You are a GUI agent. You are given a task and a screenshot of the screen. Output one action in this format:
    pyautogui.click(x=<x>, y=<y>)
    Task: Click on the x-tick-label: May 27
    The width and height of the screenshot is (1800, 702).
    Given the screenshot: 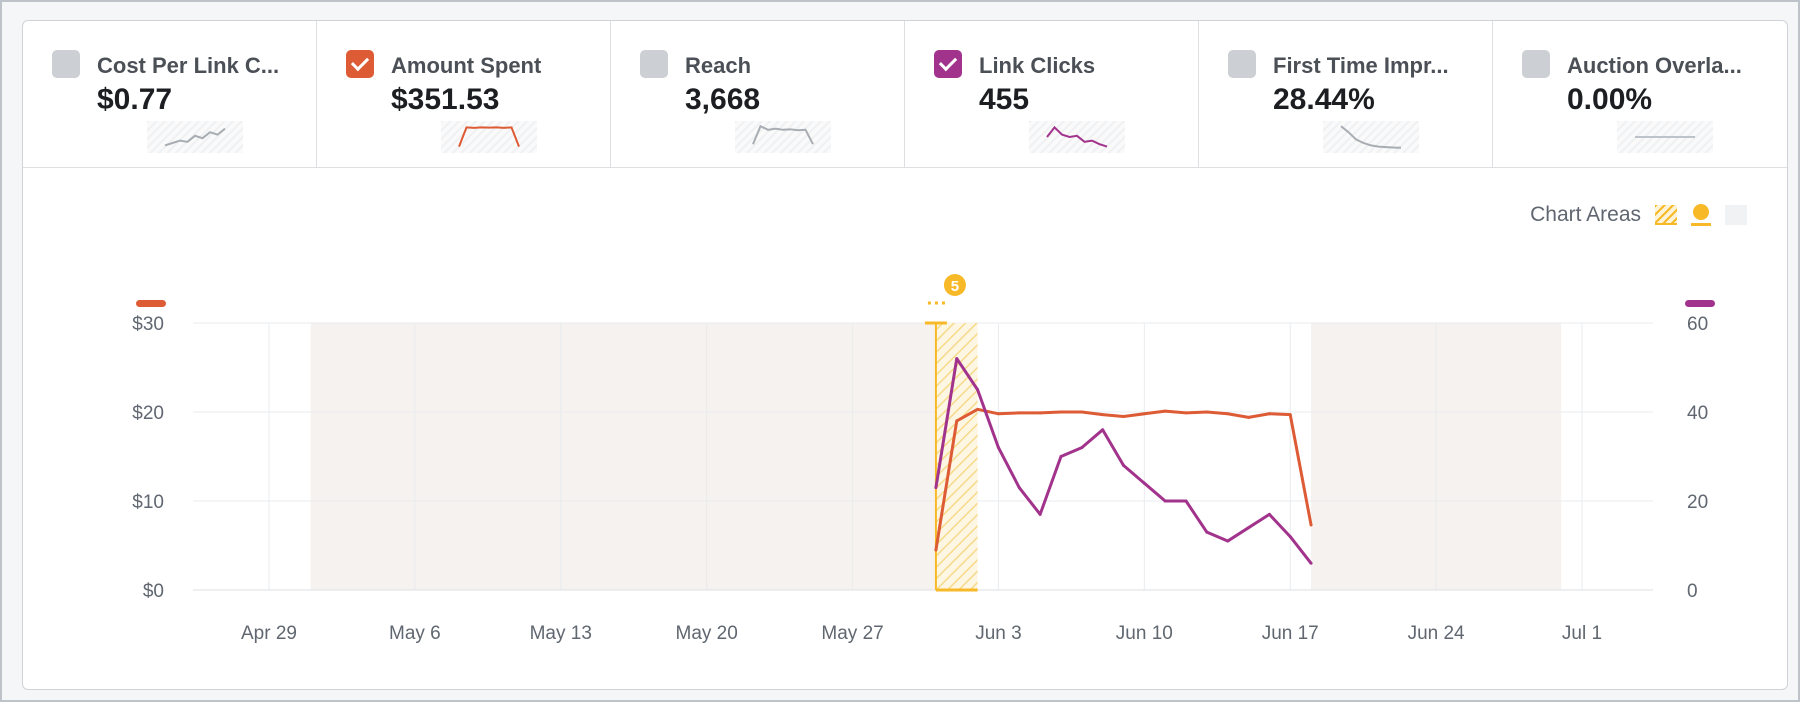 What is the action you would take?
    pyautogui.click(x=852, y=633)
    